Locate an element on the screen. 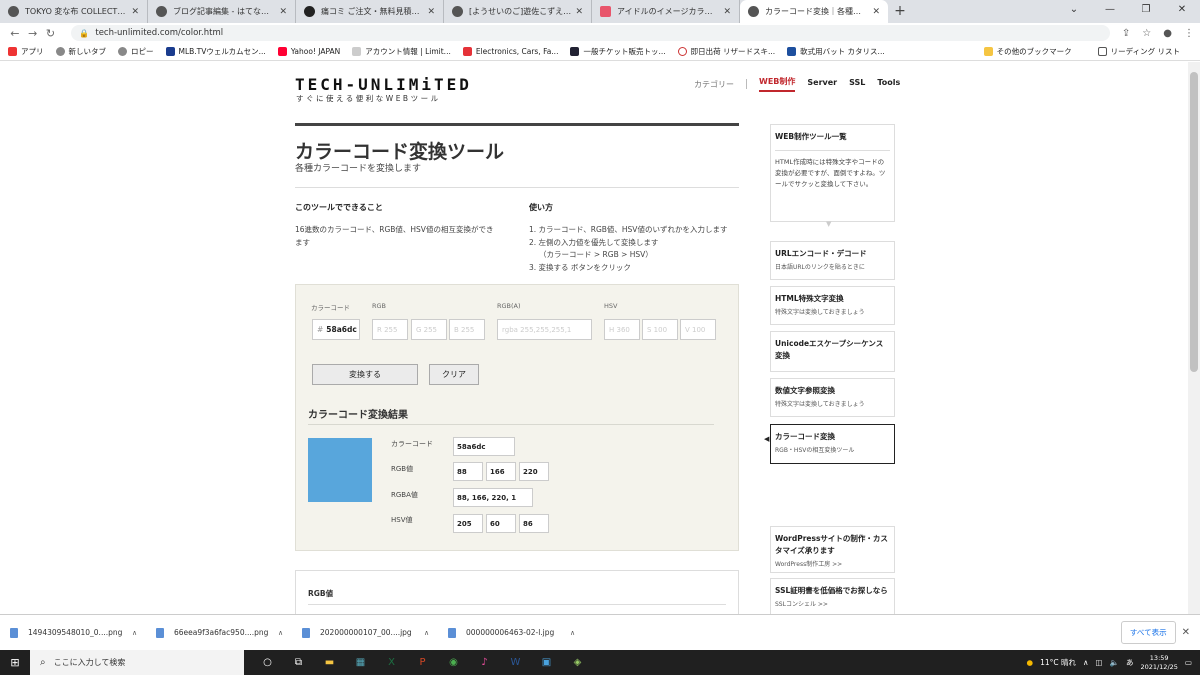  site-logo: TECH-UNLIMiTED is located at coordinates (383, 84).